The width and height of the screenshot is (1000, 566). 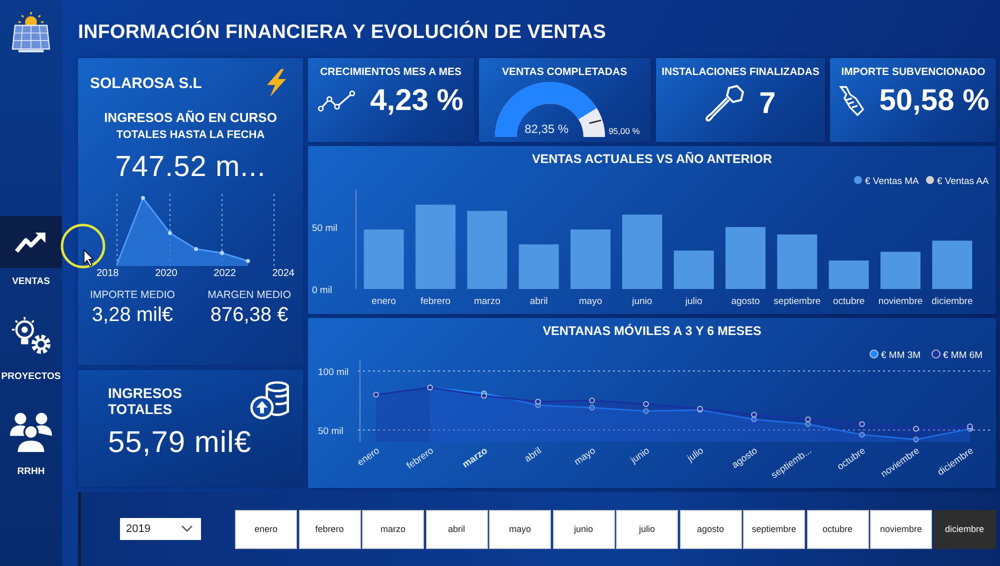 What do you see at coordinates (849, 301) in the screenshot?
I see `axis-label: octubre` at bounding box center [849, 301].